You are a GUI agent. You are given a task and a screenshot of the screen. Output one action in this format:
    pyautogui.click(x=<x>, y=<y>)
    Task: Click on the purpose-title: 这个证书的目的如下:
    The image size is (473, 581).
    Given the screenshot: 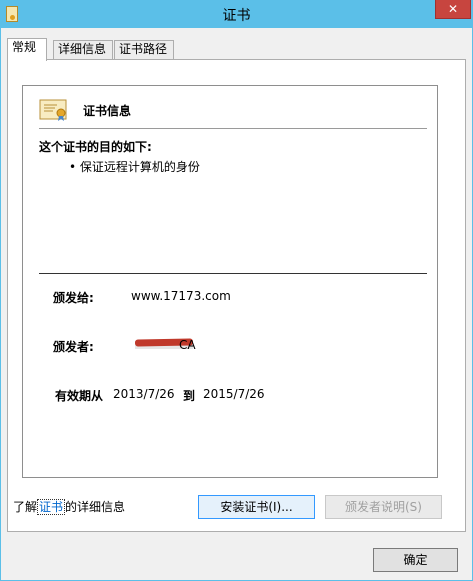 What is the action you would take?
    pyautogui.click(x=95, y=147)
    